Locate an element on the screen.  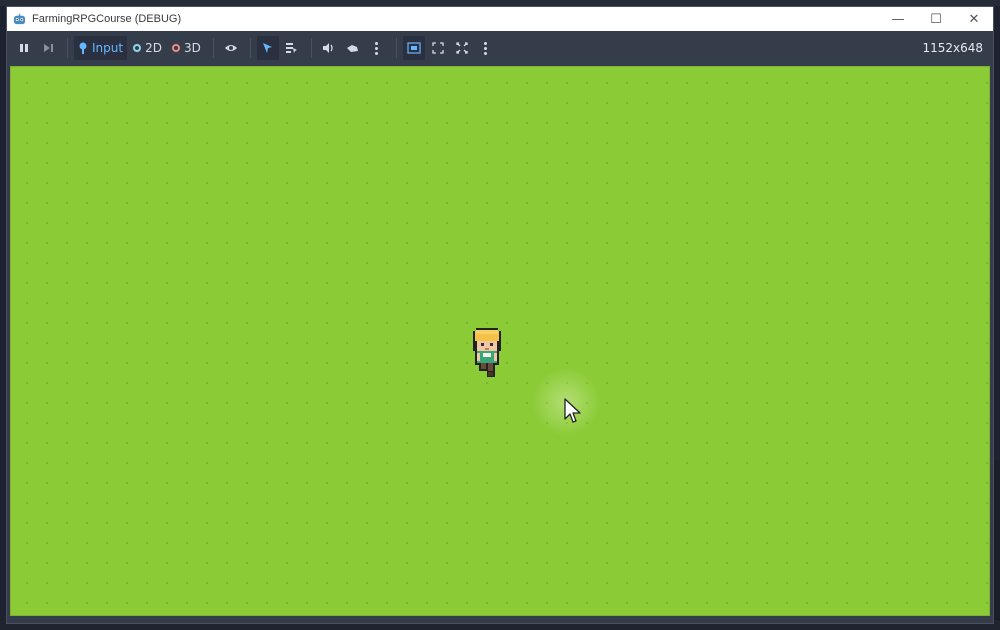
camera-icon is located at coordinates (353, 48).